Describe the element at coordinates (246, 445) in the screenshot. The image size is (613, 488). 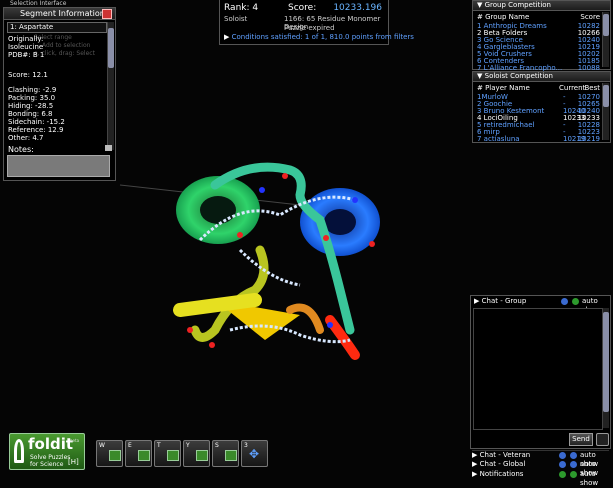
I see `move-hotkey: 3` at that location.